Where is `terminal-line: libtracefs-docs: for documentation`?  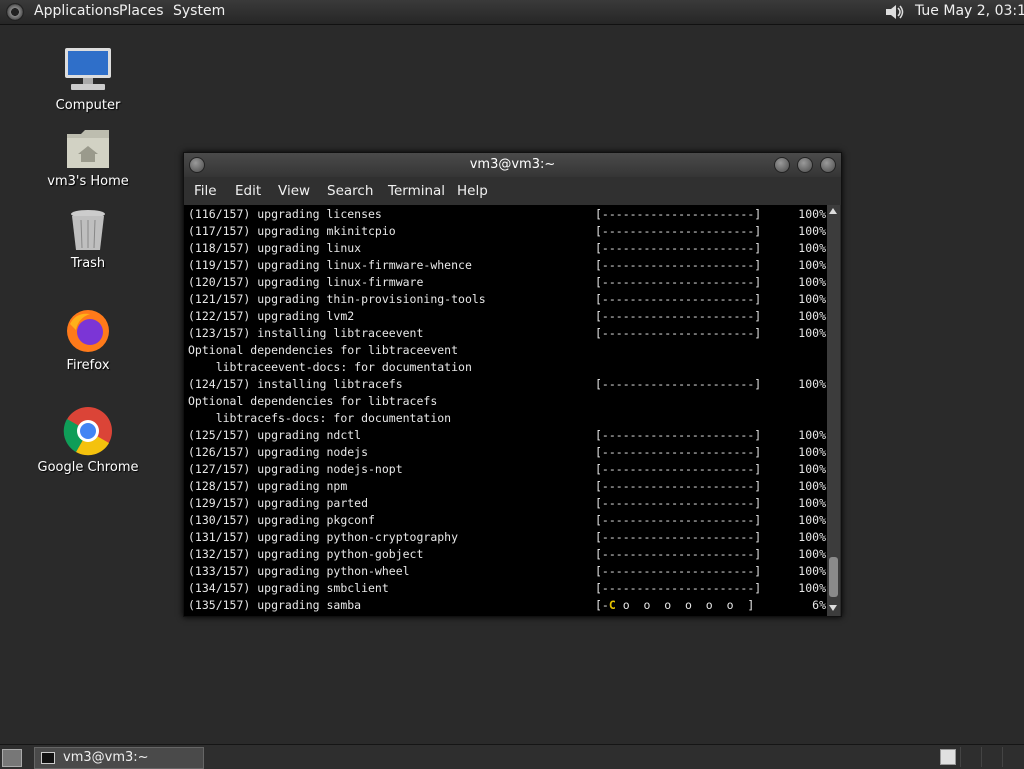
terminal-line: libtracefs-docs: for documentation is located at coordinates (320, 418).